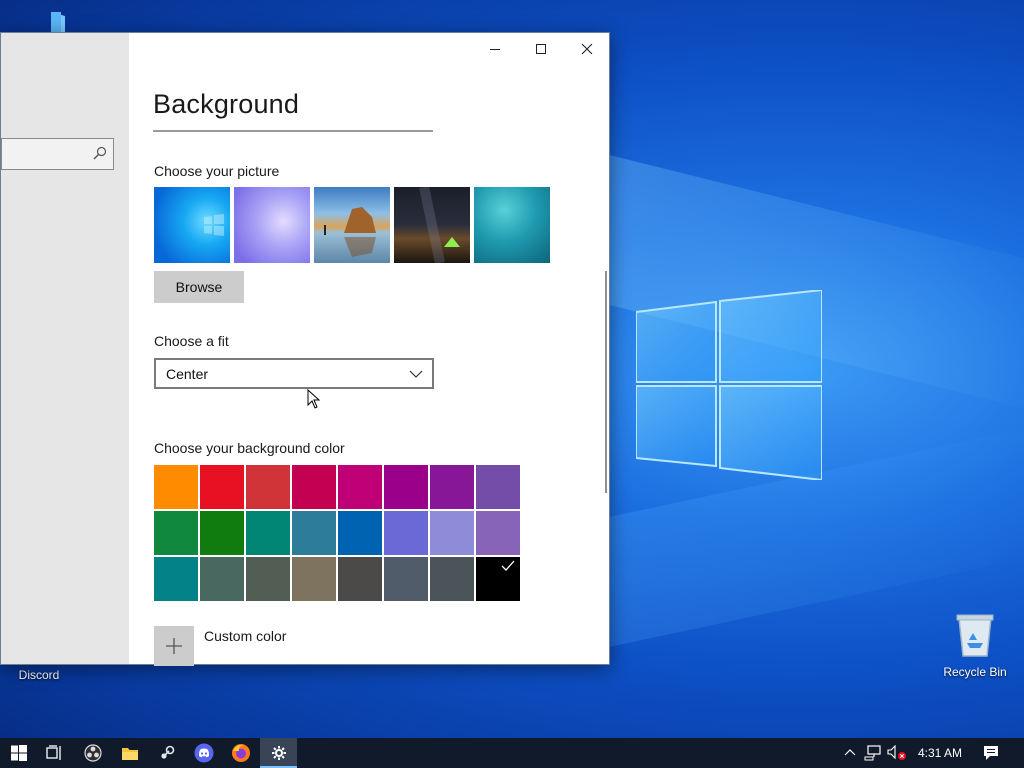 This screenshot has width=1024, height=768. I want to click on volume-button, so click(897, 753).